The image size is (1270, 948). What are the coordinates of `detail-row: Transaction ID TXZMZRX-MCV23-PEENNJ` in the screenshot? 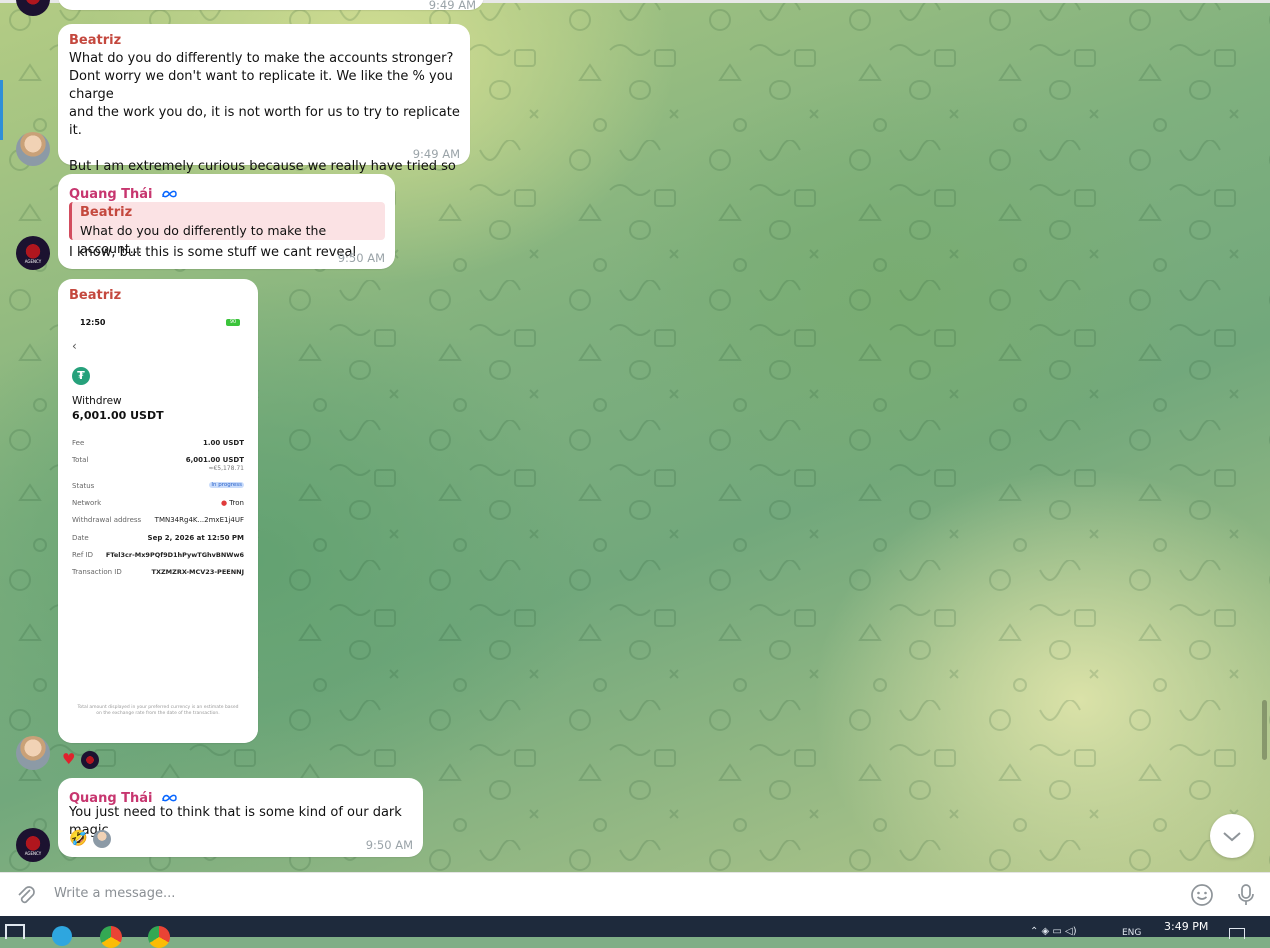 It's located at (158, 572).